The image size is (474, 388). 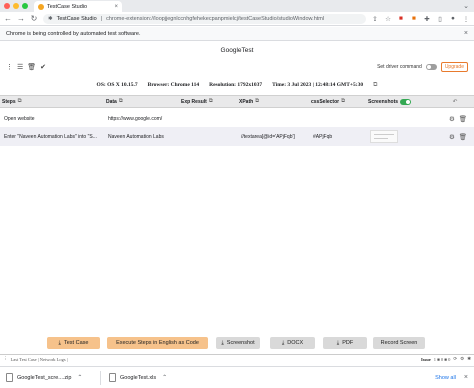 What do you see at coordinates (111, 101) in the screenshot?
I see `col-data-label: Data` at bounding box center [111, 101].